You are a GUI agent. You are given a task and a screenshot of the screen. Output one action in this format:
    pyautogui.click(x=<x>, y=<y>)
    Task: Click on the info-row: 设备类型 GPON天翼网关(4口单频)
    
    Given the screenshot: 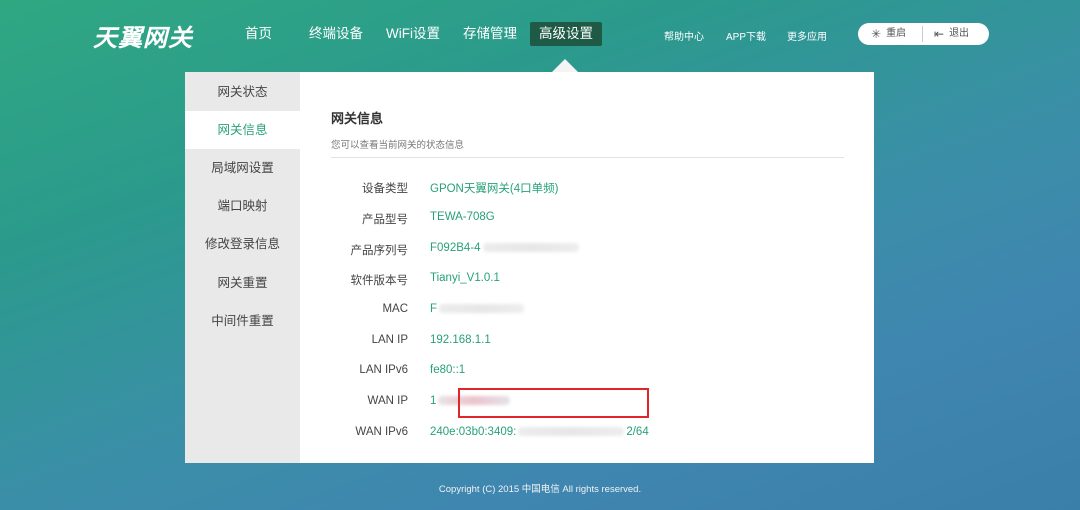 What is the action you would take?
    pyautogui.click(x=587, y=188)
    